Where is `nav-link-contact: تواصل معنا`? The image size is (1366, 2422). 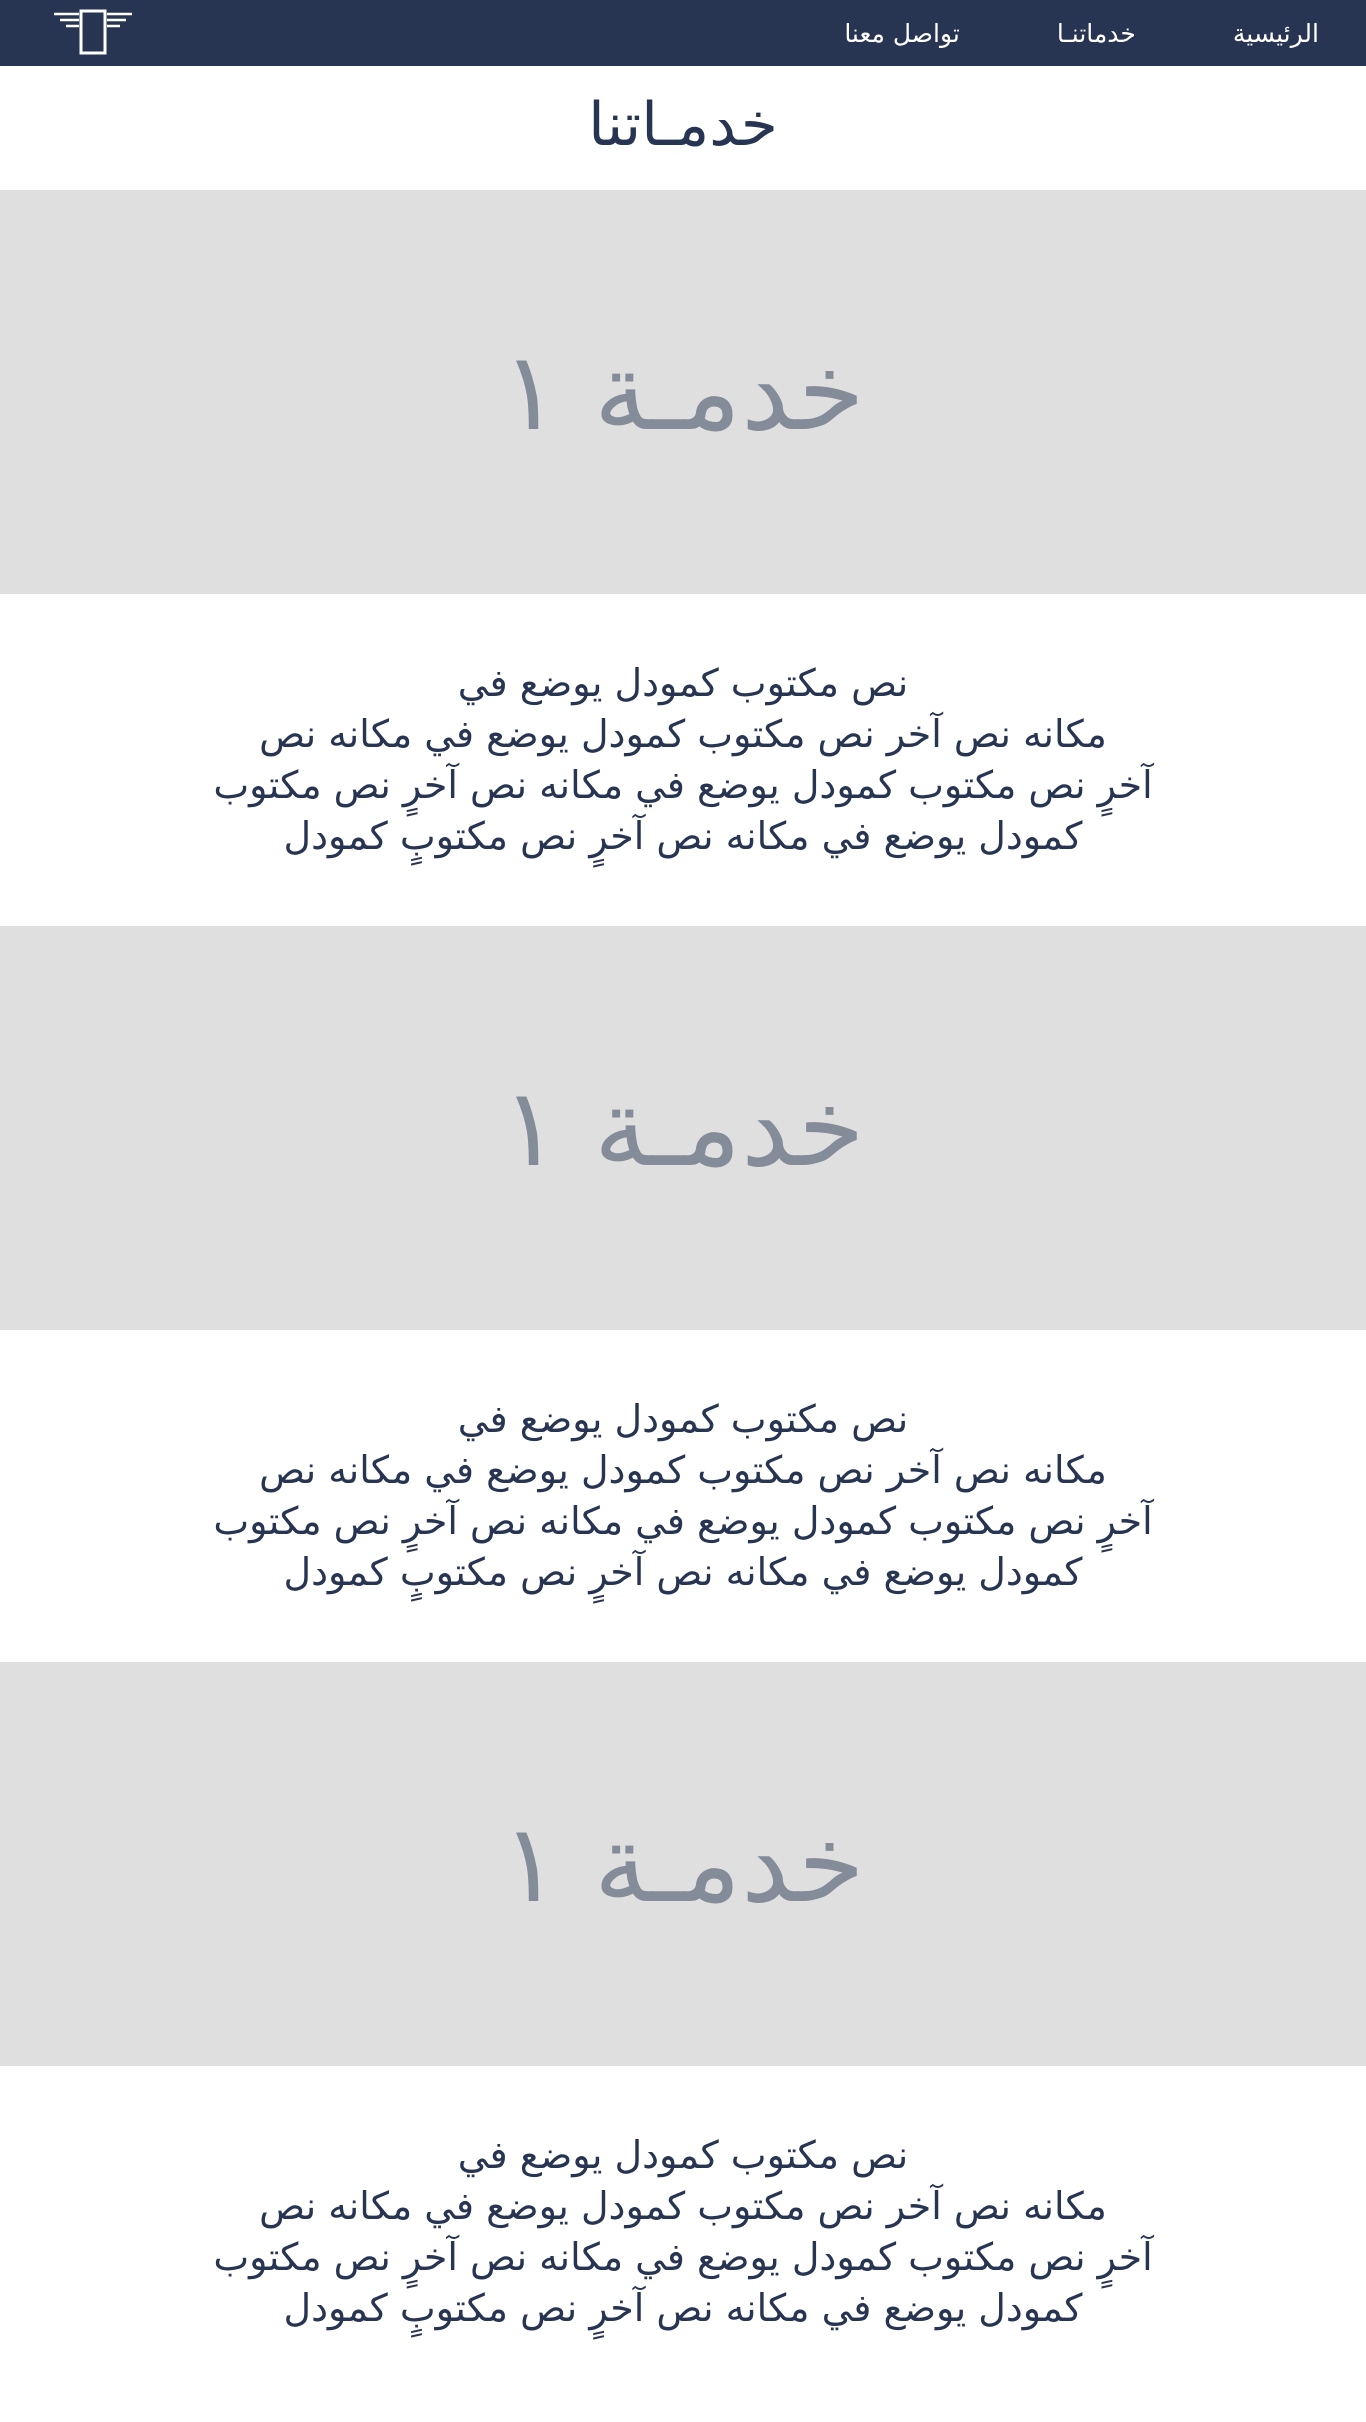 nav-link-contact: تواصل معنا is located at coordinates (902, 33).